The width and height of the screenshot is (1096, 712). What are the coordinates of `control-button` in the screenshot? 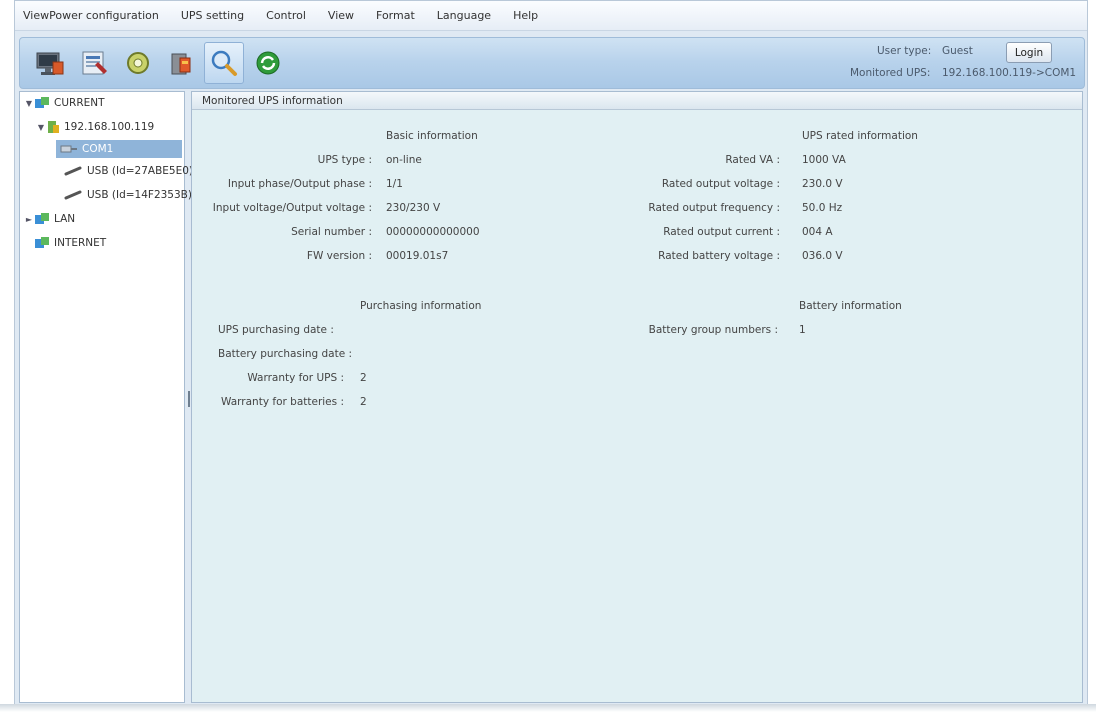 It's located at (138, 63).